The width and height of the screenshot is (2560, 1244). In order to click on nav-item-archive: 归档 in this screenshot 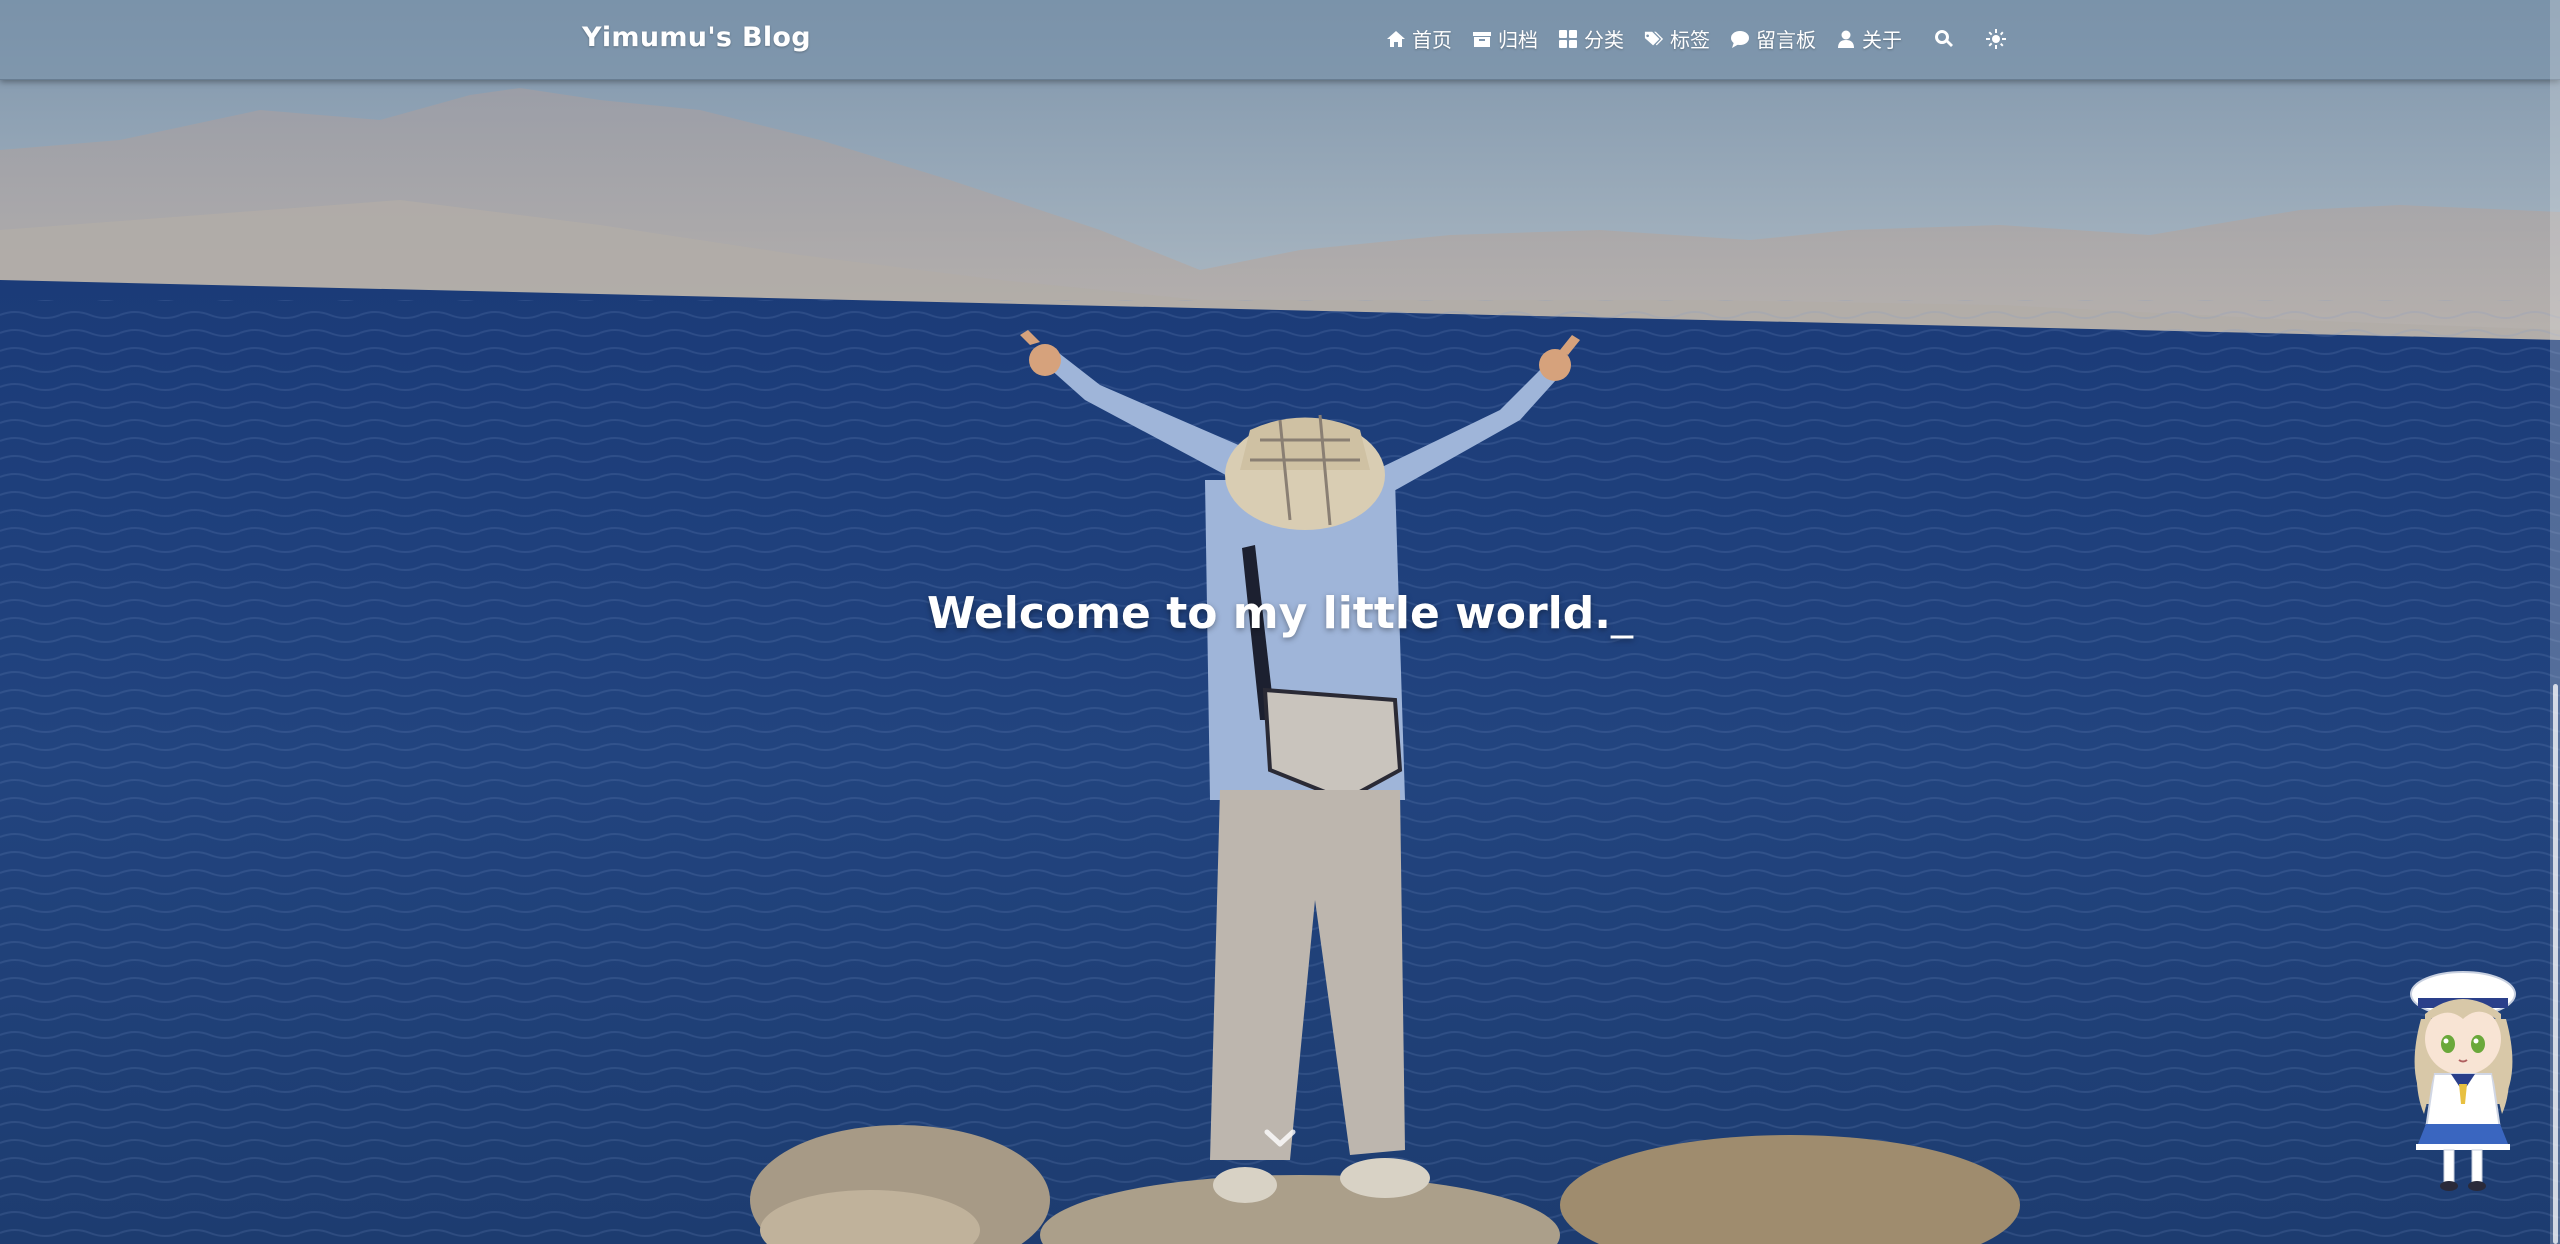, I will do `click(1505, 38)`.